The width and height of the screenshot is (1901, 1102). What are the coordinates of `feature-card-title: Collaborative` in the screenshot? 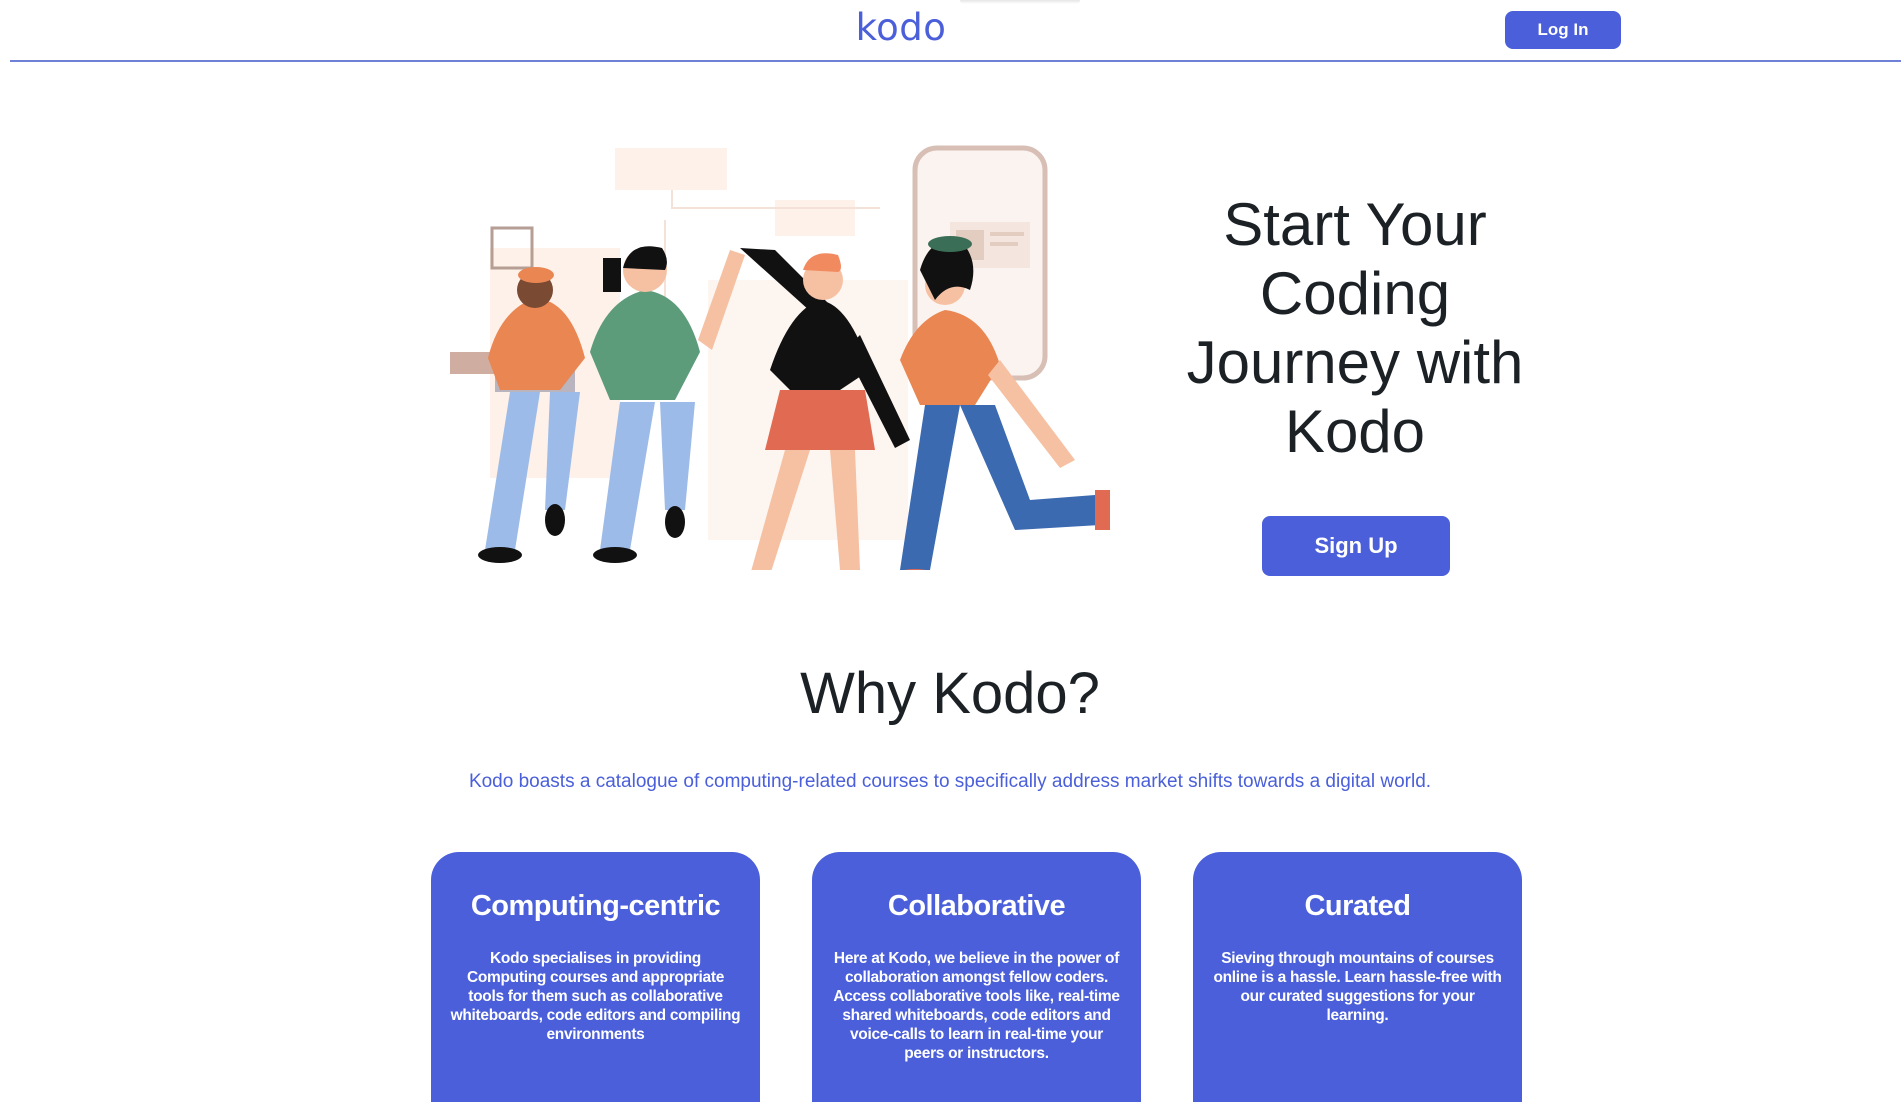 It's located at (976, 906).